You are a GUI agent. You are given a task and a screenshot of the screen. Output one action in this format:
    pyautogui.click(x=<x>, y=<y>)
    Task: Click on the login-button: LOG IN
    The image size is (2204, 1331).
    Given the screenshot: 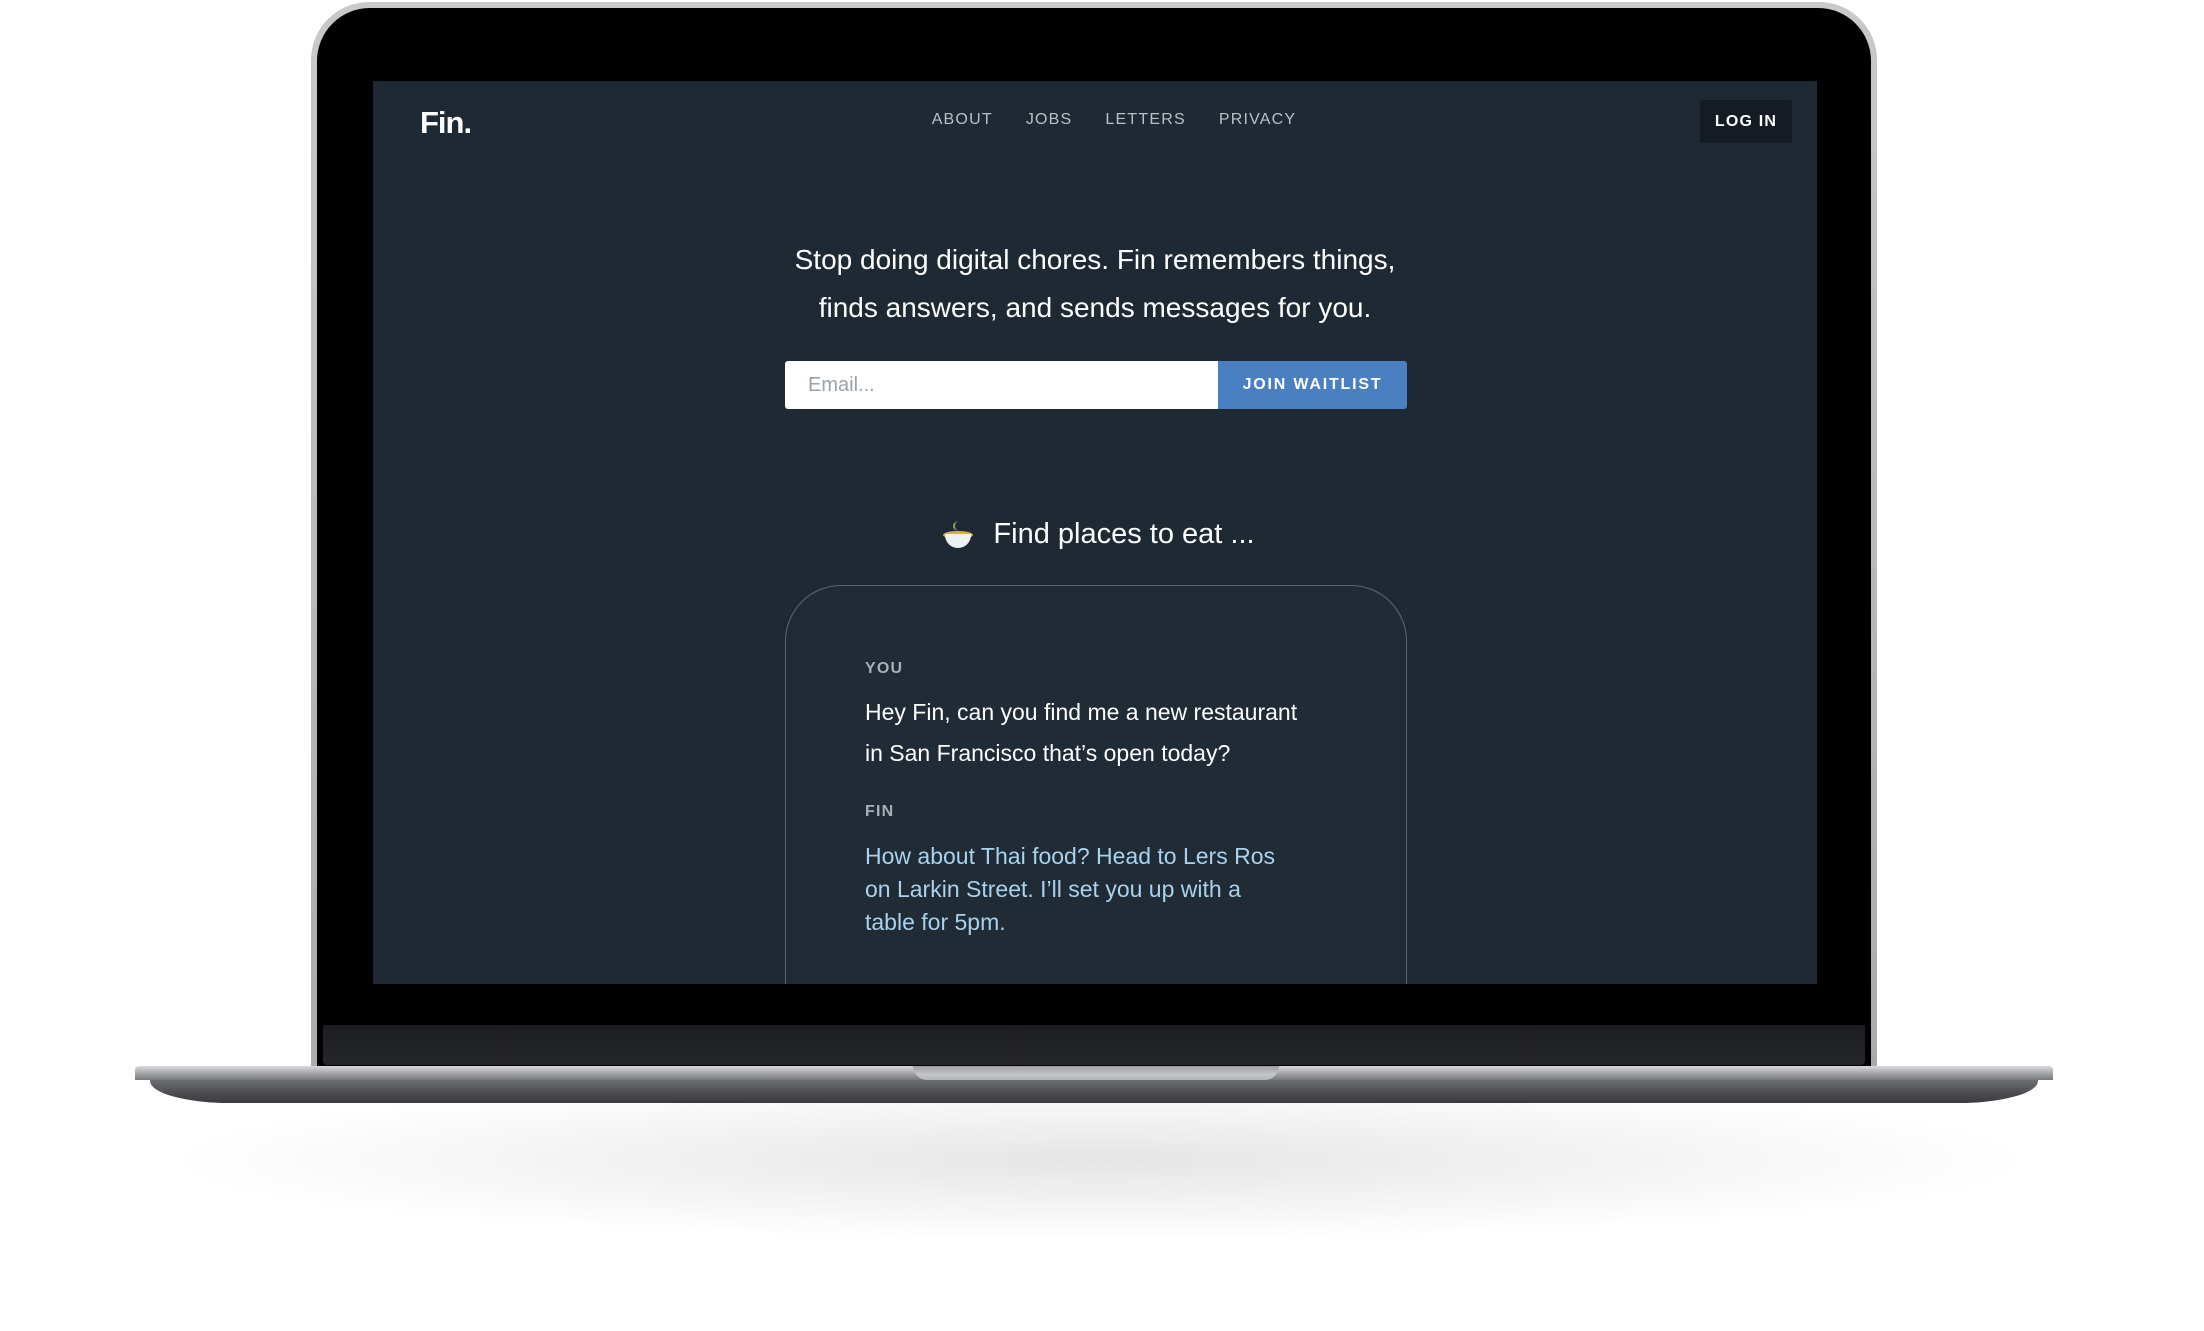 What is the action you would take?
    pyautogui.click(x=1746, y=121)
    